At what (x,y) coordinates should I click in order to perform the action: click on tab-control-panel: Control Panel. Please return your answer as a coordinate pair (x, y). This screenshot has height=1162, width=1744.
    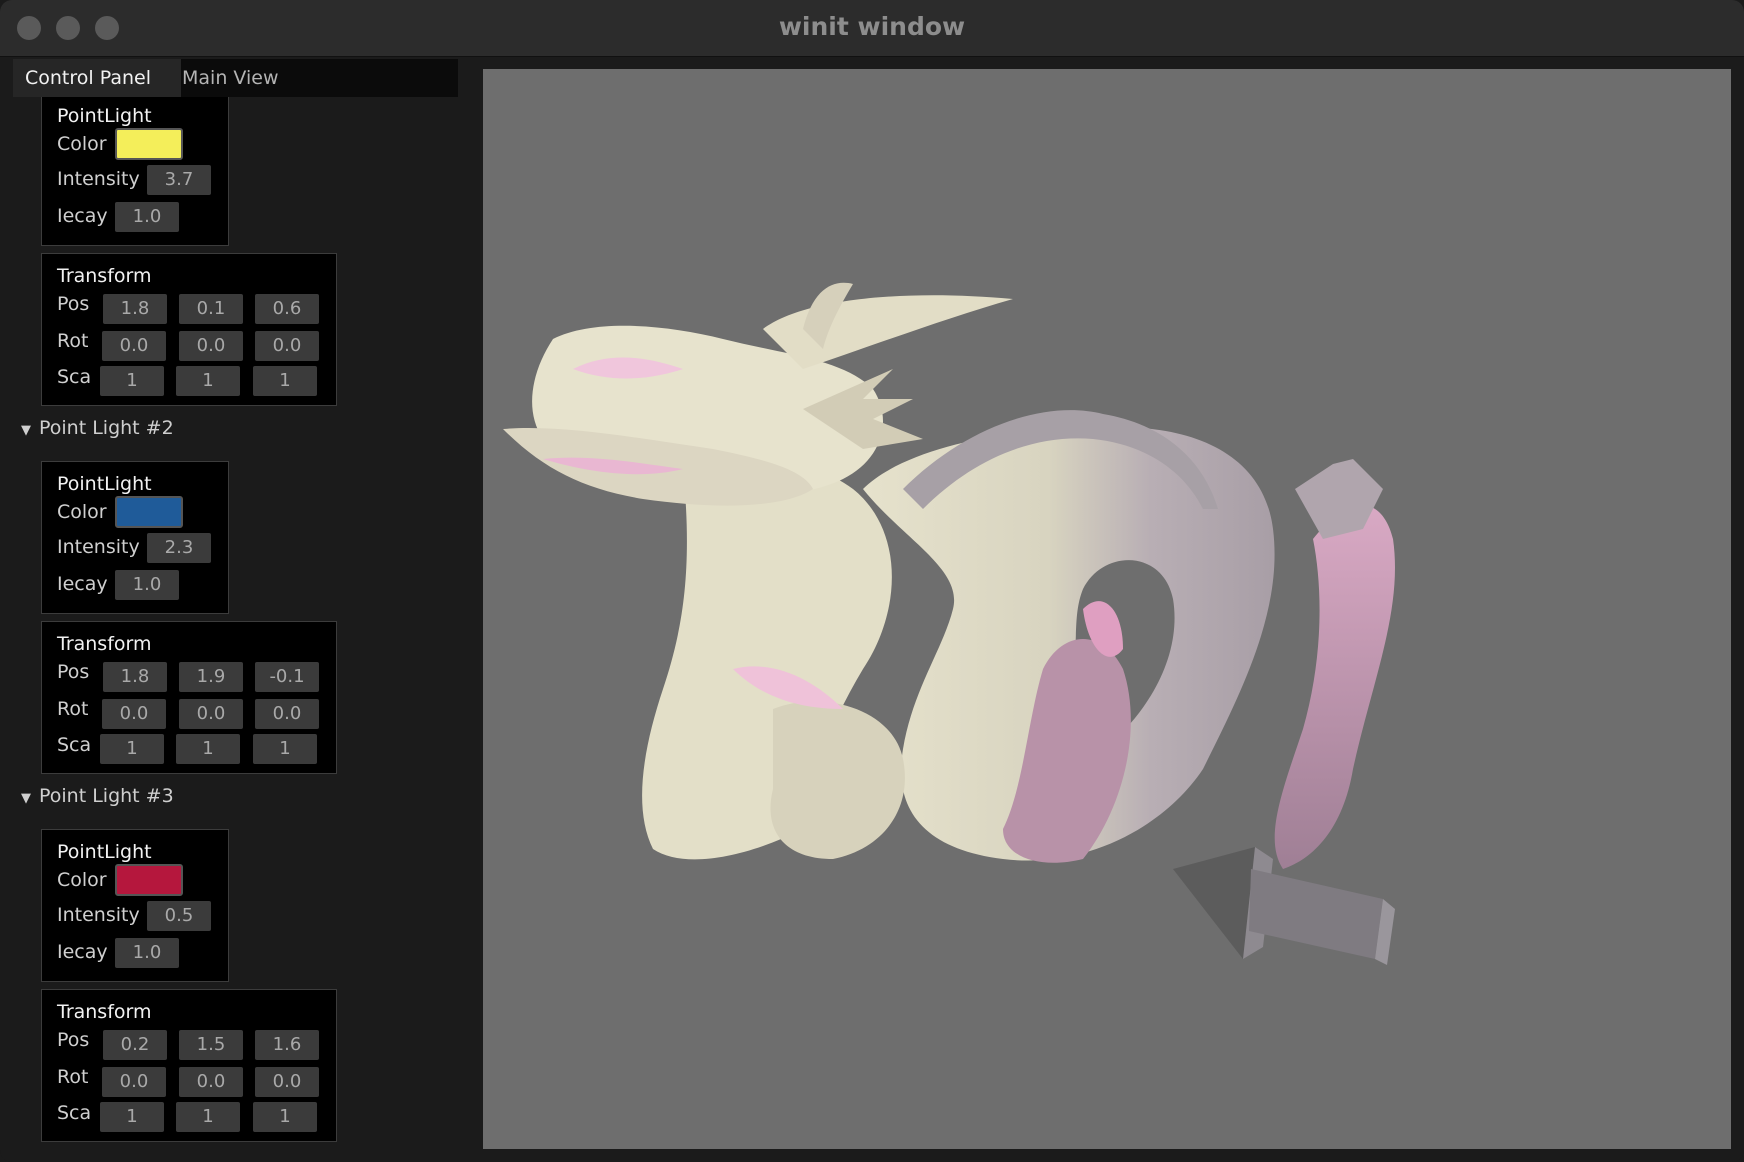
    Looking at the image, I should click on (97, 78).